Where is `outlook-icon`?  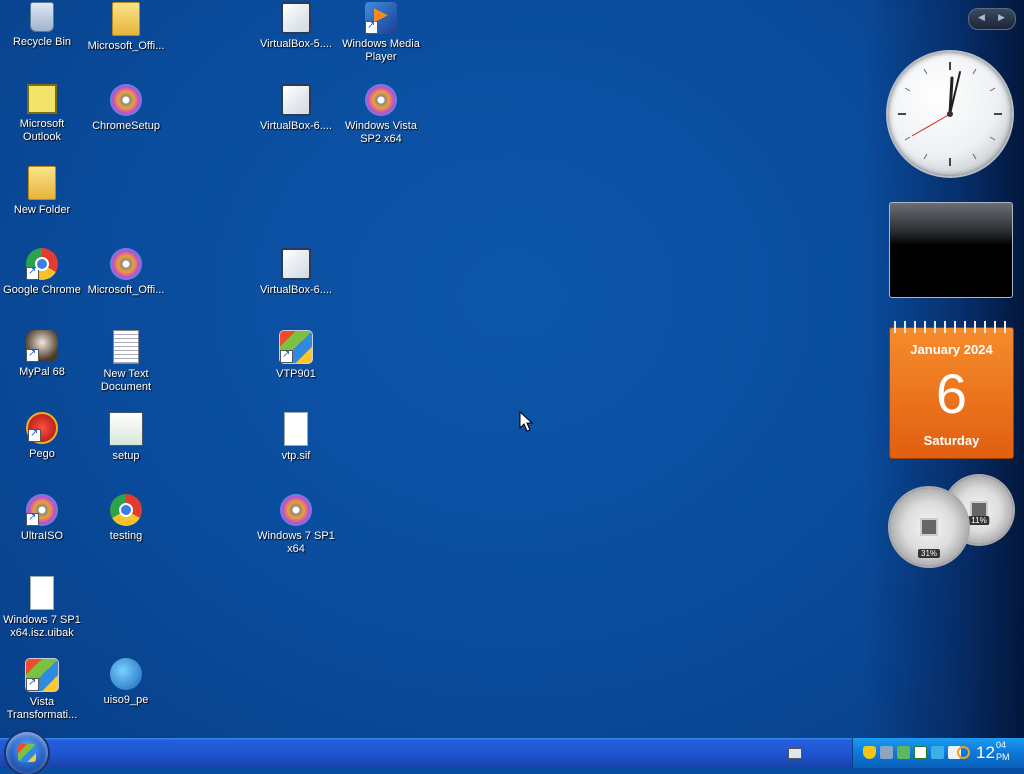 outlook-icon is located at coordinates (42, 99).